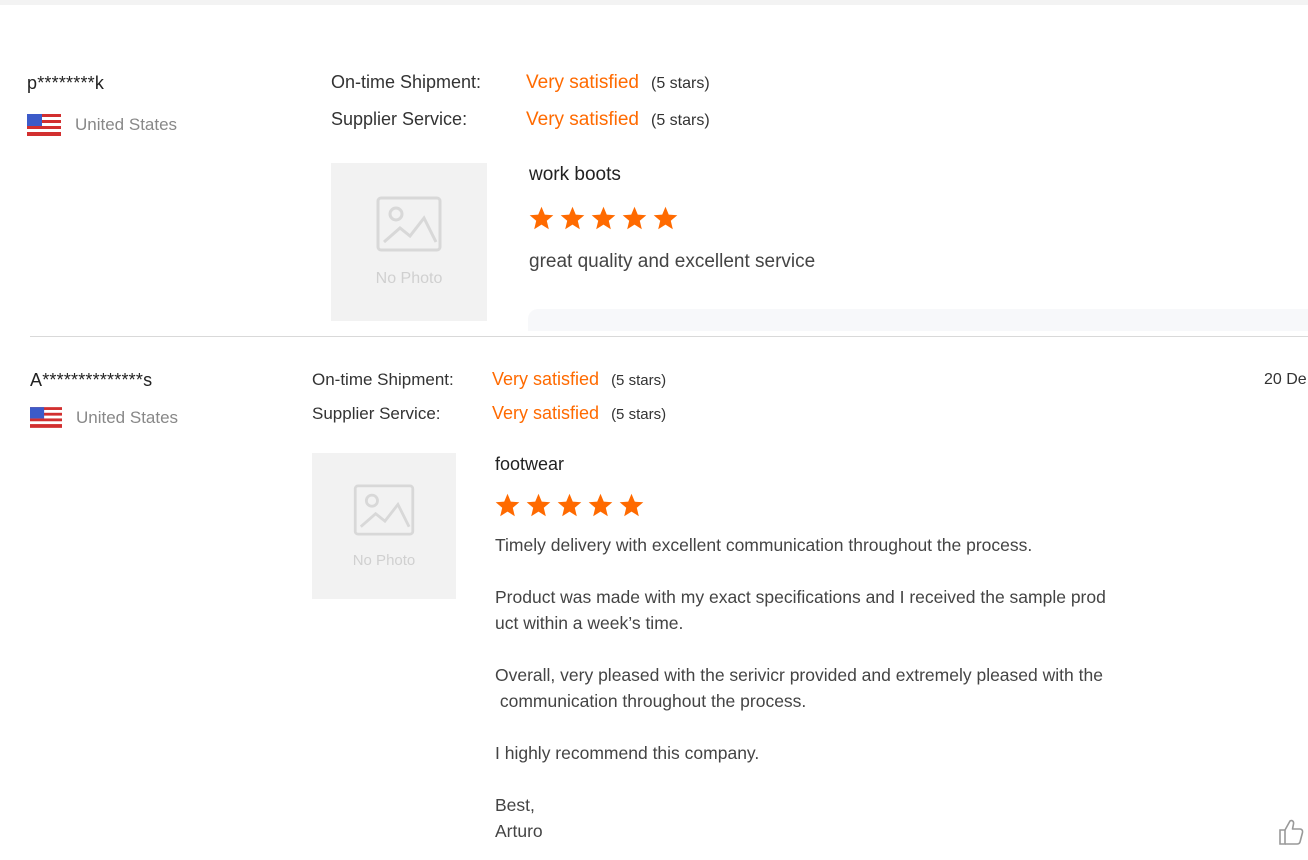  I want to click on us-flag-icon, so click(46, 417).